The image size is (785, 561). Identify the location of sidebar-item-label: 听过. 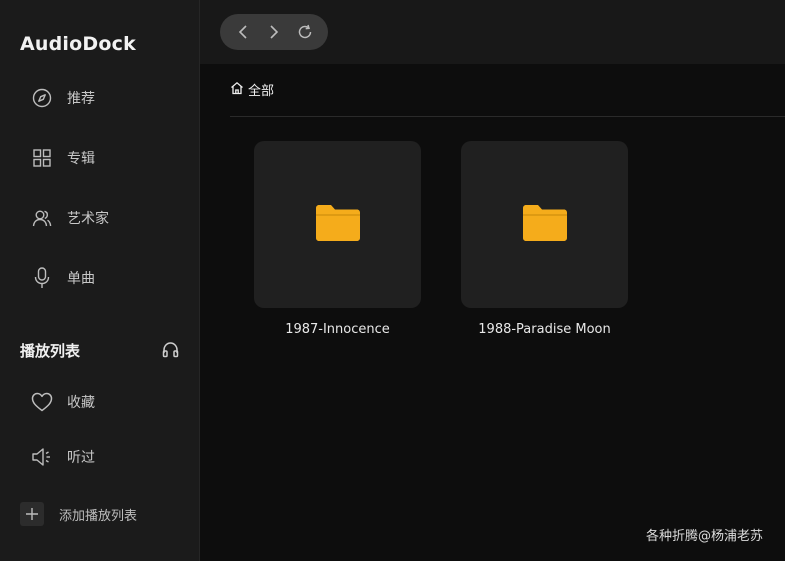
(81, 458).